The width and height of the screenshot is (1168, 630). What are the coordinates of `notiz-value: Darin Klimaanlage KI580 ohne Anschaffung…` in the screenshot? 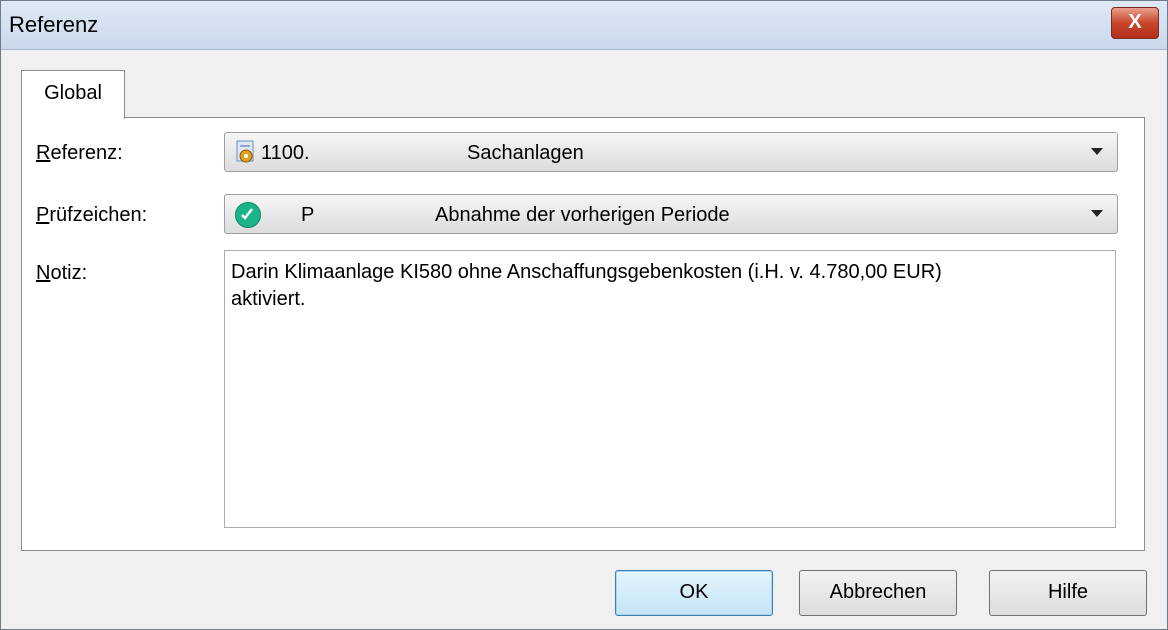 It's located at (586, 285).